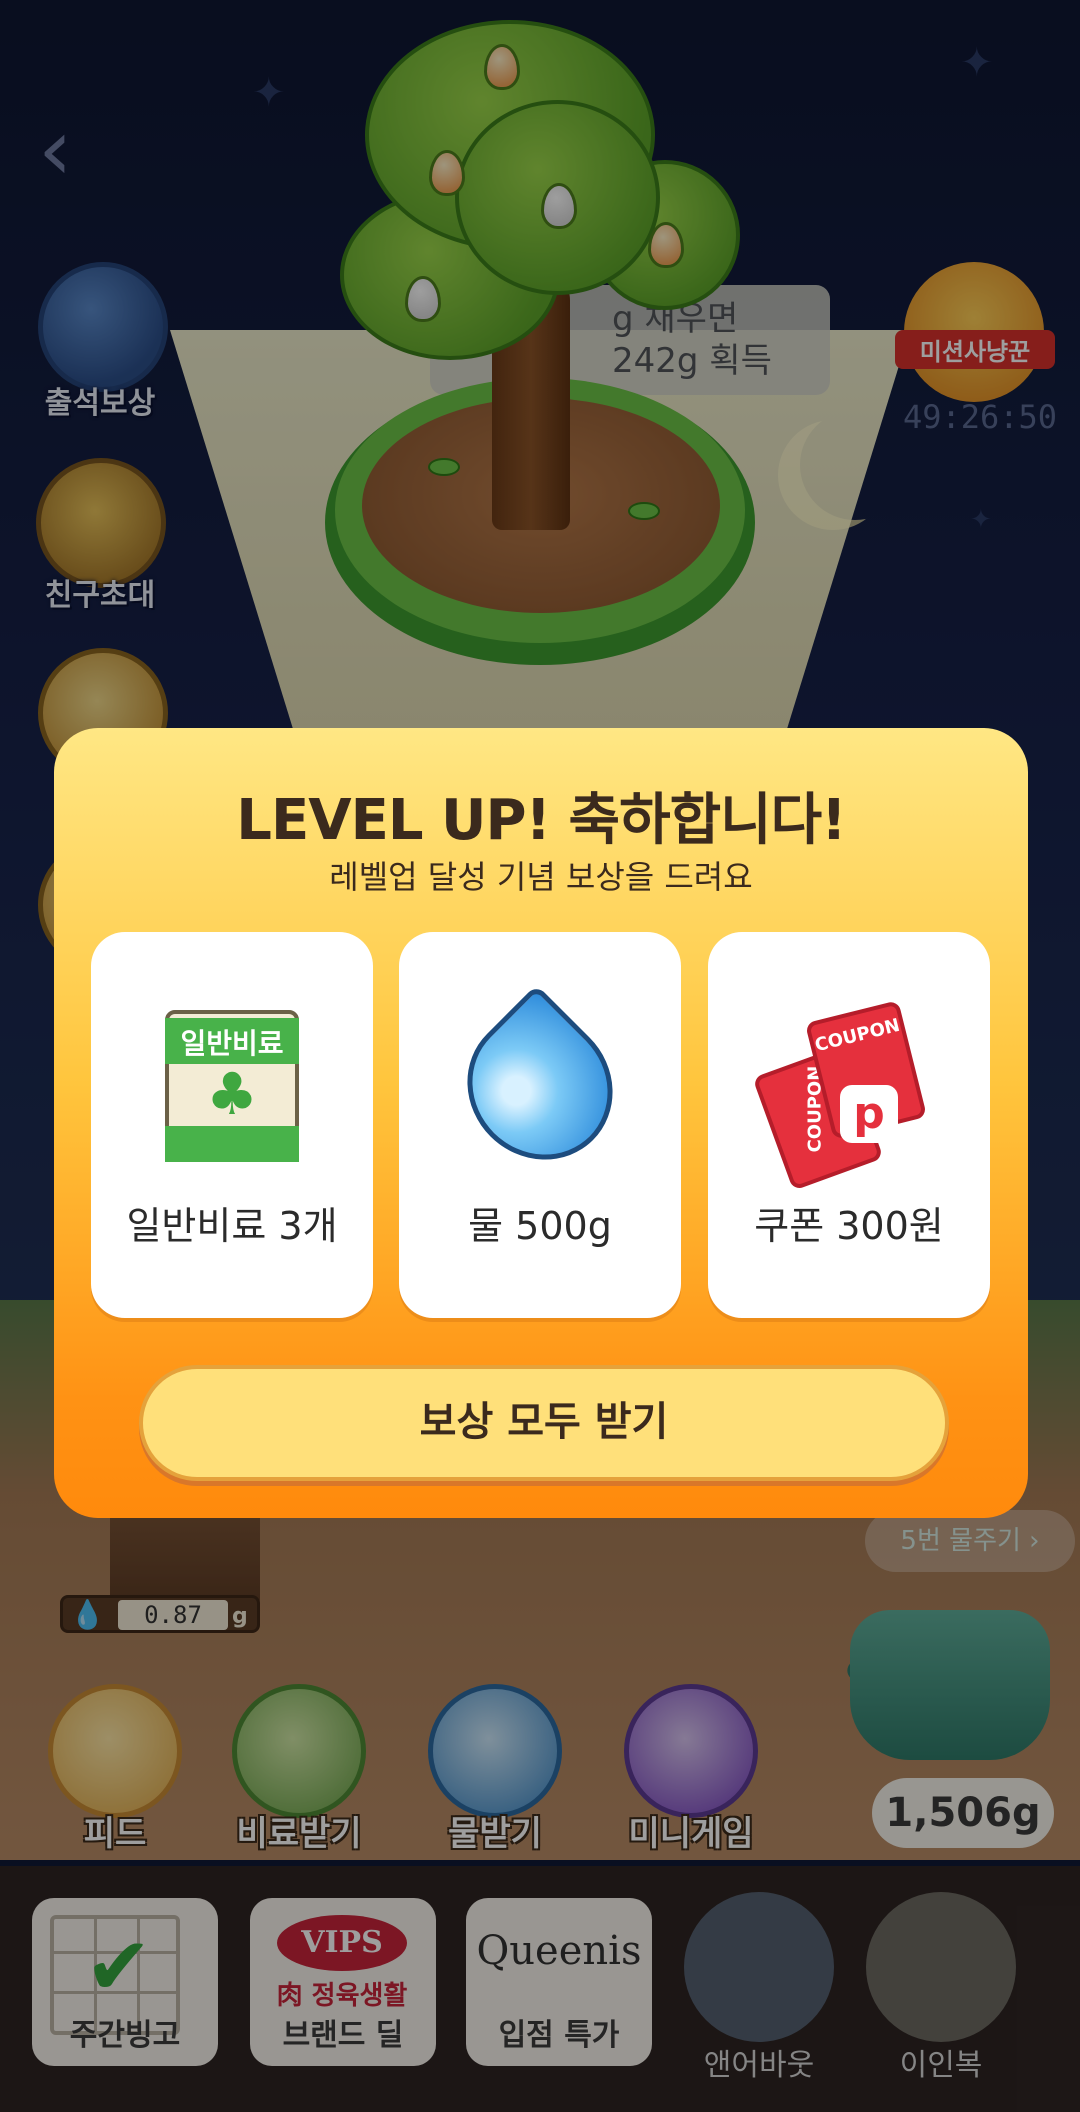  Describe the element at coordinates (544, 1423) in the screenshot. I see `claim-all-rewards-button: 보상 모두 받기` at that location.